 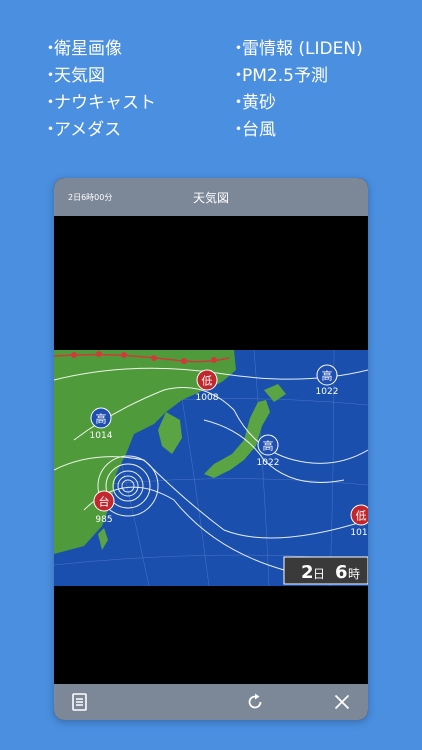 What do you see at coordinates (253, 130) in the screenshot?
I see `feature-item-typhoon: ・台風` at bounding box center [253, 130].